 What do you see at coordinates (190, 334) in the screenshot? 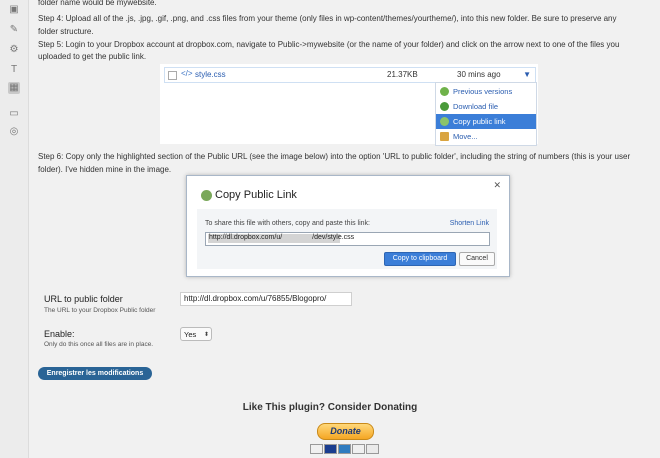
I see `enable-selected-value: Yes` at bounding box center [190, 334].